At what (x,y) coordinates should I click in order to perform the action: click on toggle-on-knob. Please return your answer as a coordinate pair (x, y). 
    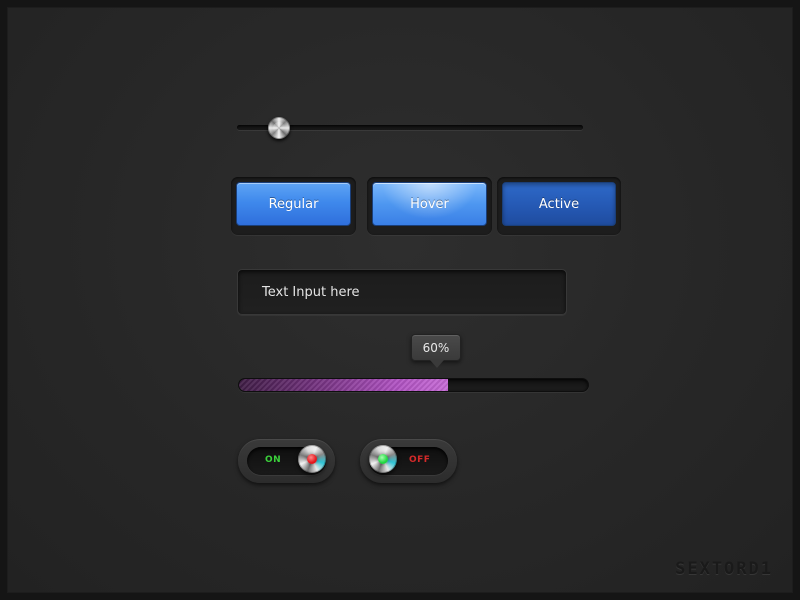
    Looking at the image, I should click on (312, 459).